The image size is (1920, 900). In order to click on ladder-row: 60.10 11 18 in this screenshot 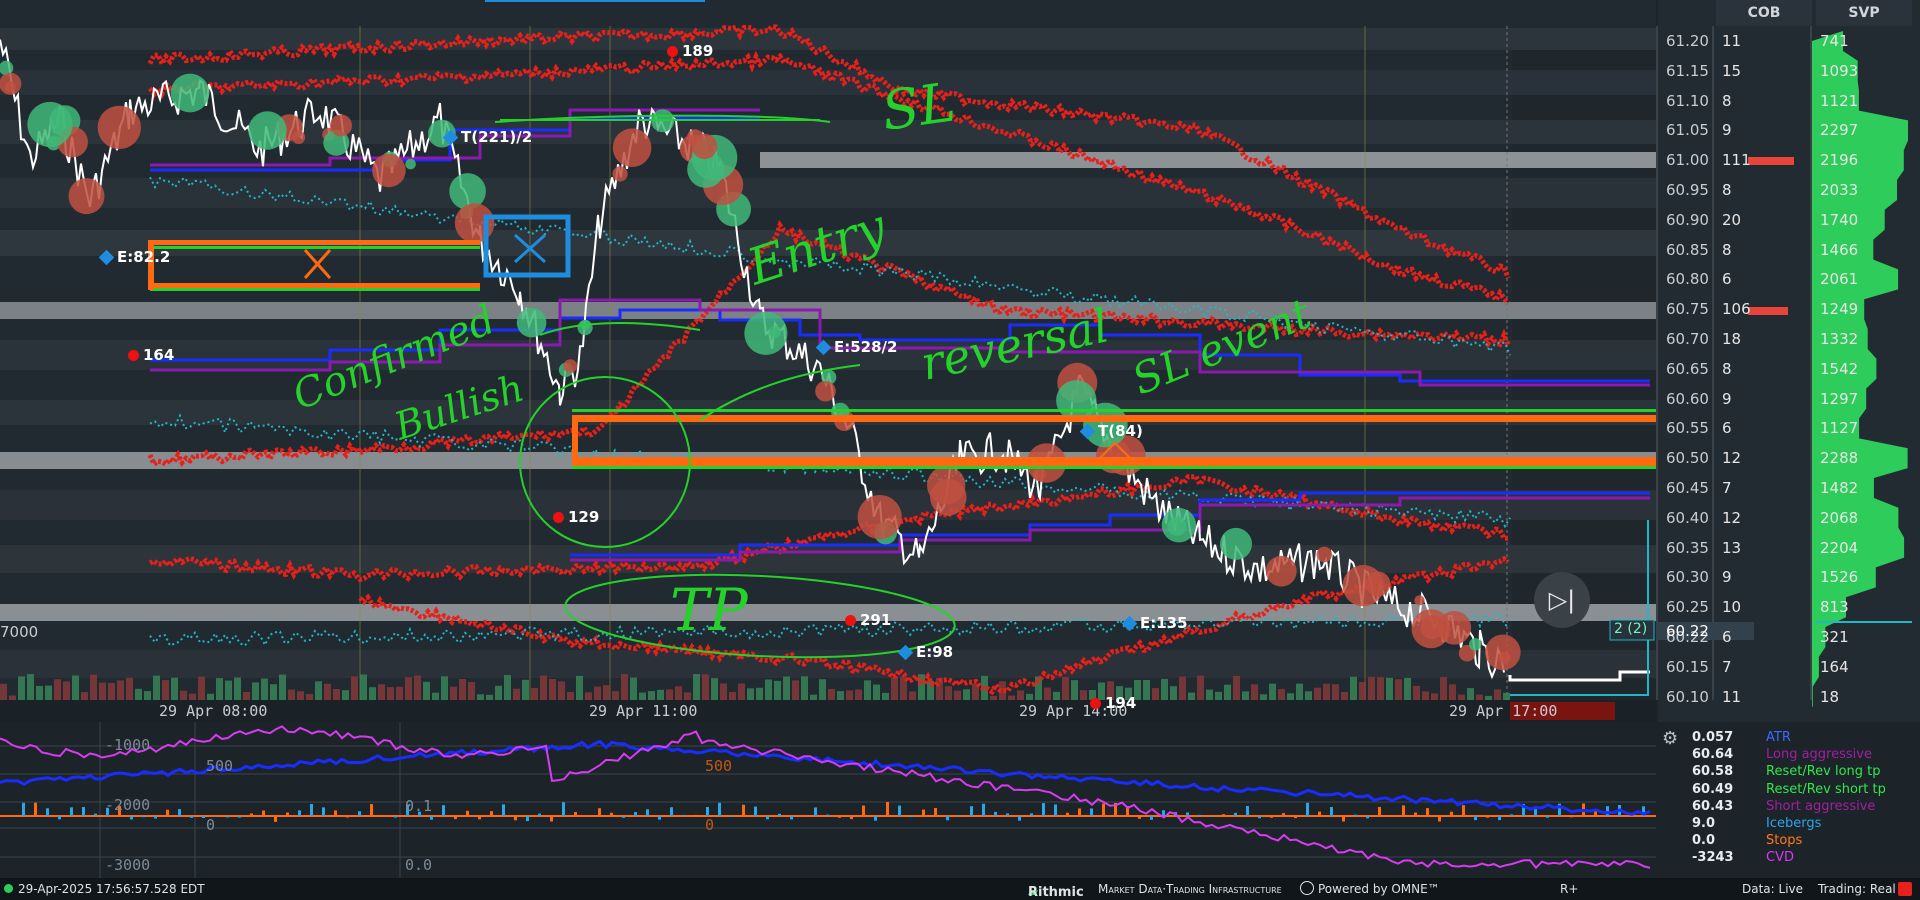, I will do `click(1789, 697)`.